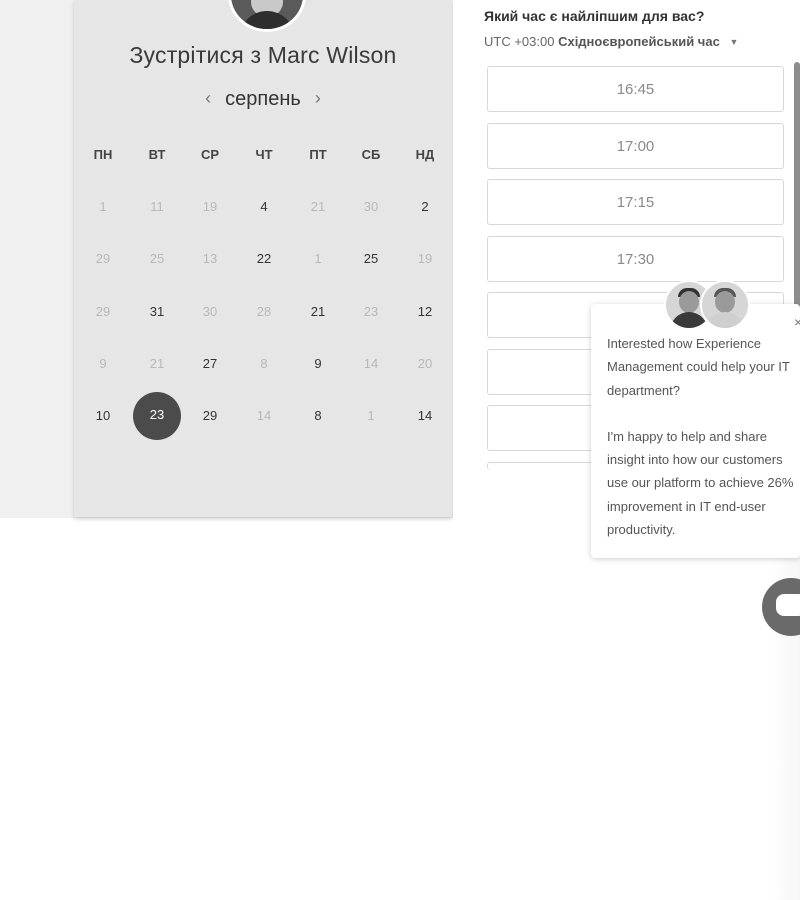 The width and height of the screenshot is (800, 900). I want to click on page-right-shadow, so click(786, 709).